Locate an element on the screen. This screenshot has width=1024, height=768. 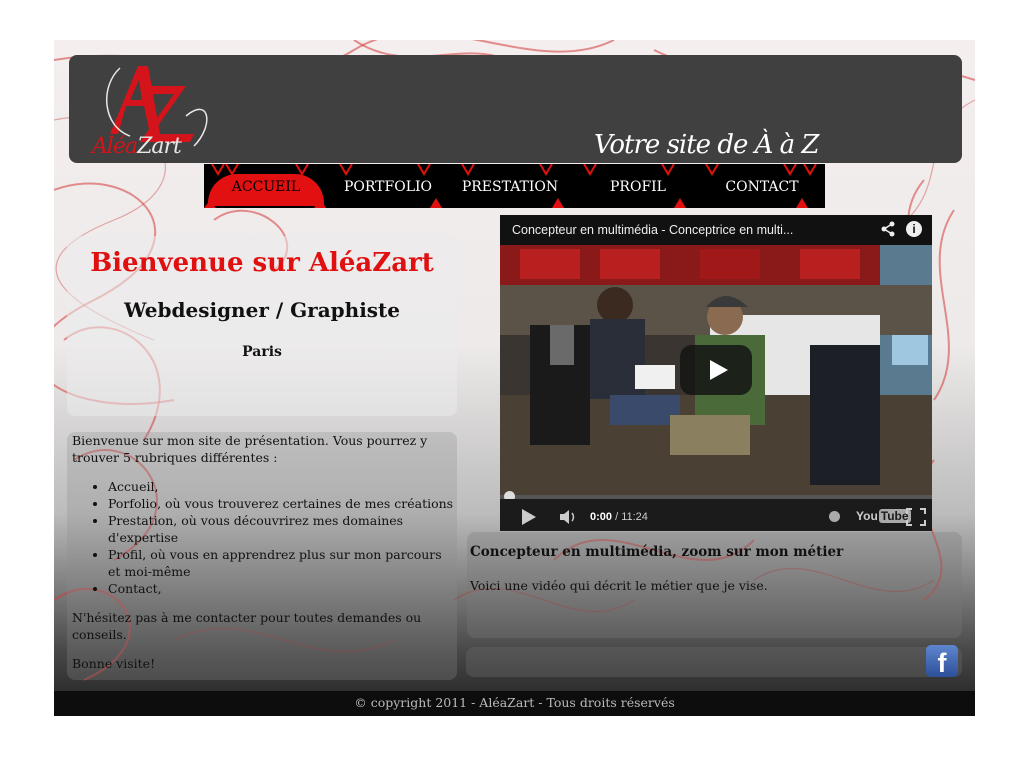
nav-item-contact: CONTACT is located at coordinates (762, 189).